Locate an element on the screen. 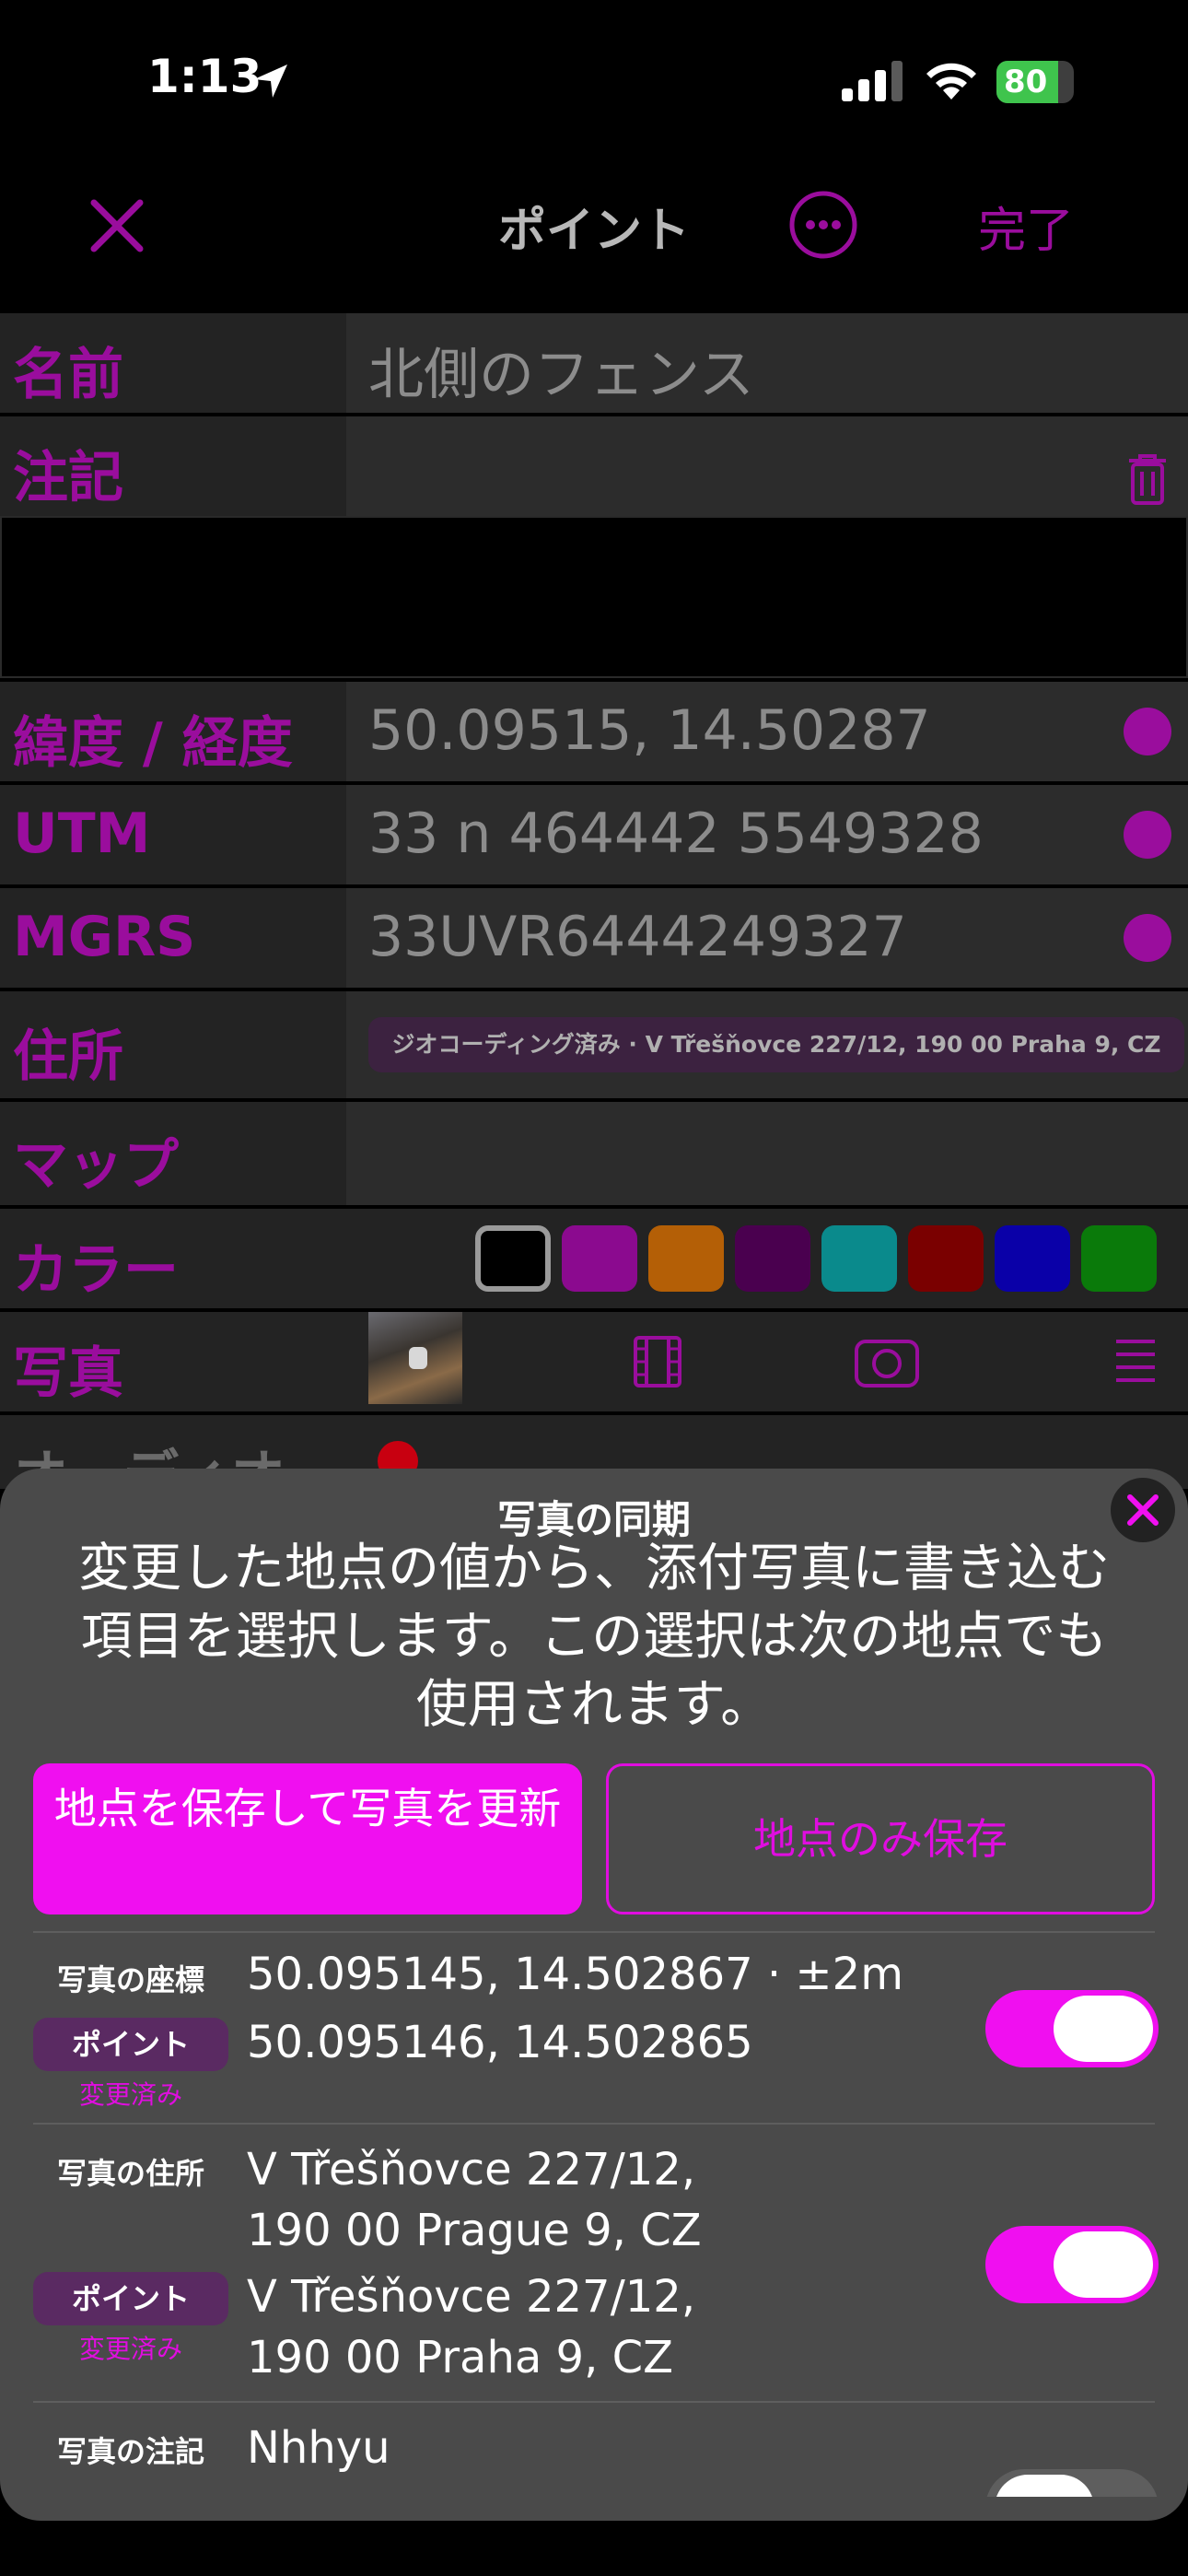  film-icon is located at coordinates (657, 1361).